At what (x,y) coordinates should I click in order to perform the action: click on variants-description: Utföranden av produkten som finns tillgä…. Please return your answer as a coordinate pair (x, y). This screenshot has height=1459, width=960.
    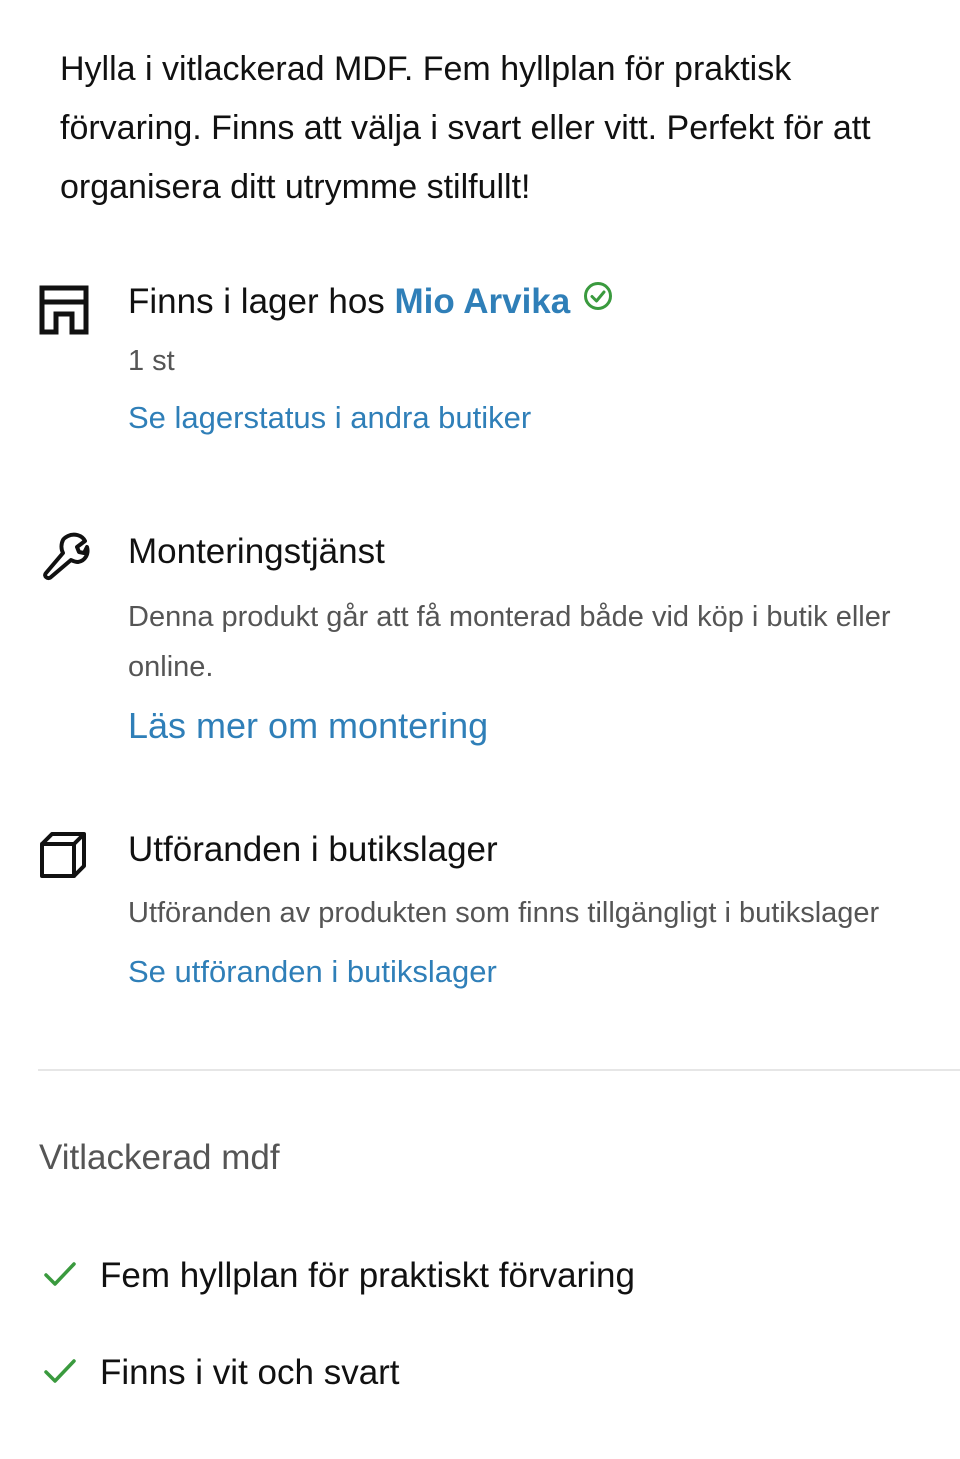
    Looking at the image, I should click on (504, 913).